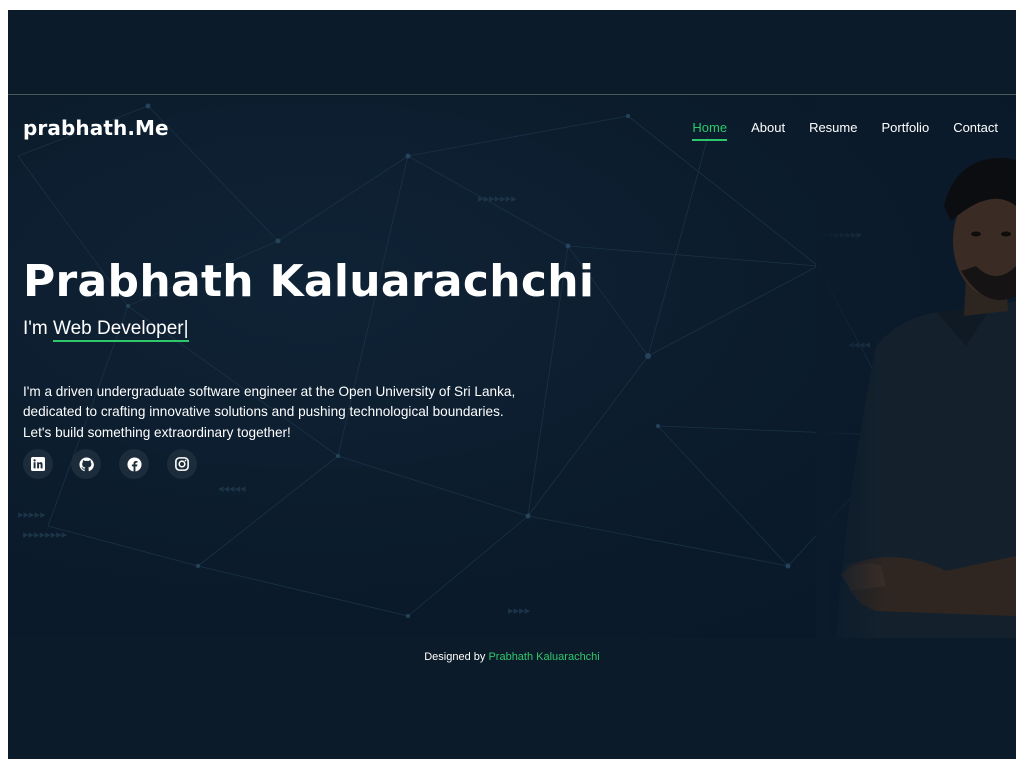 Image resolution: width=1024 pixels, height=768 pixels. I want to click on portrait-image, so click(916, 367).